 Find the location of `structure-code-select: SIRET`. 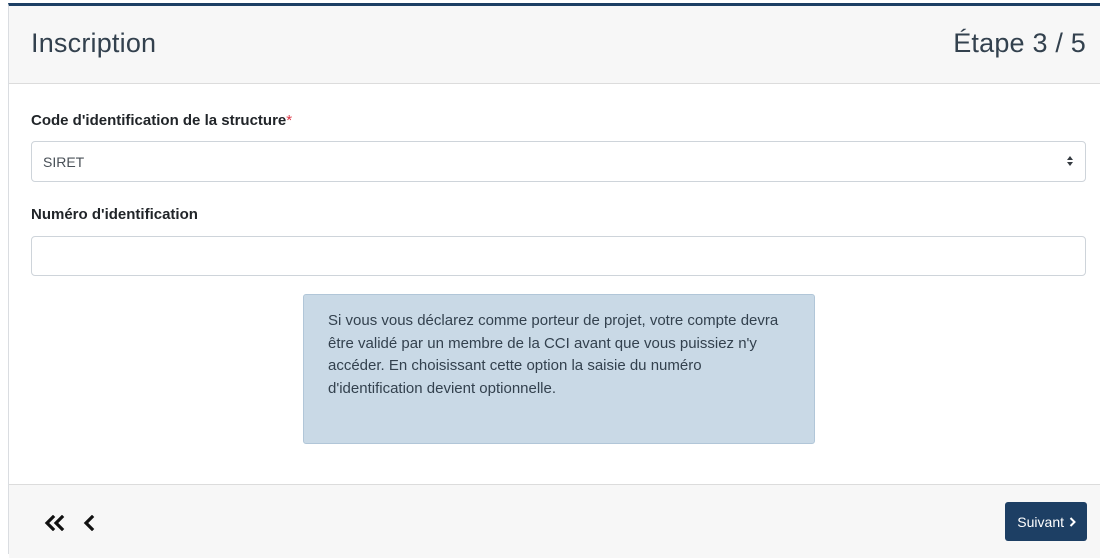

structure-code-select: SIRET is located at coordinates (558, 161).